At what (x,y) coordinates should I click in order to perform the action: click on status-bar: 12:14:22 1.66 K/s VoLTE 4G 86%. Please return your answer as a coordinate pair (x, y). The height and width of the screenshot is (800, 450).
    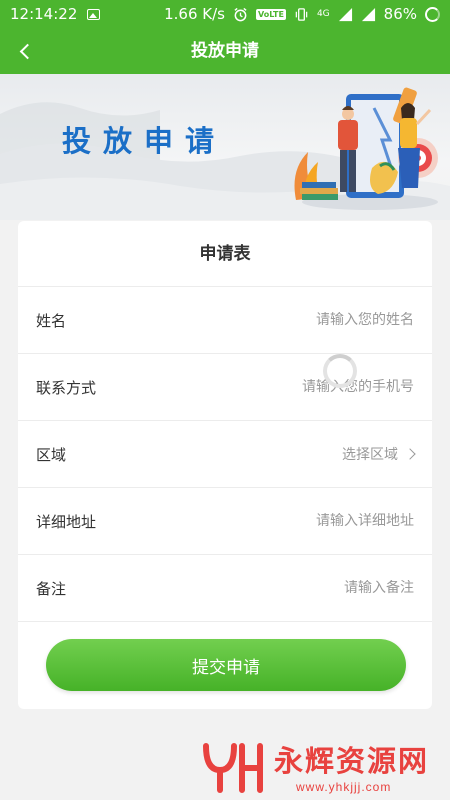
    Looking at the image, I should click on (225, 14).